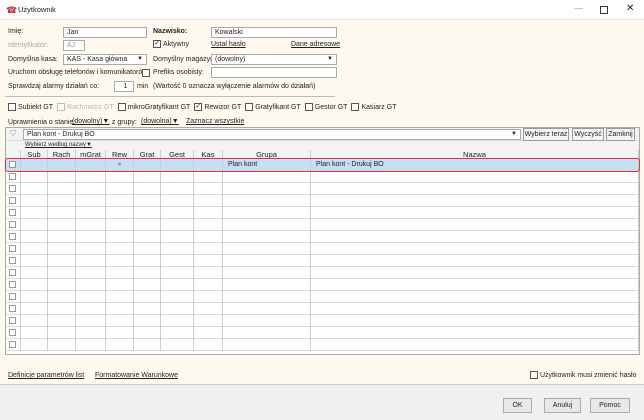 The height and width of the screenshot is (420, 644). I want to click on row-checkbox-cell, so click(13, 201).